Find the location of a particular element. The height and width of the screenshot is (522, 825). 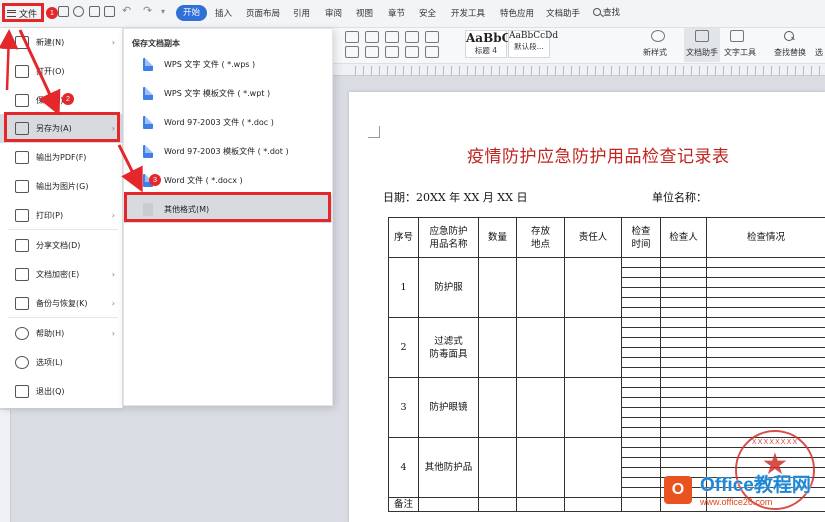

doc-assistant-icon is located at coordinates (702, 36).